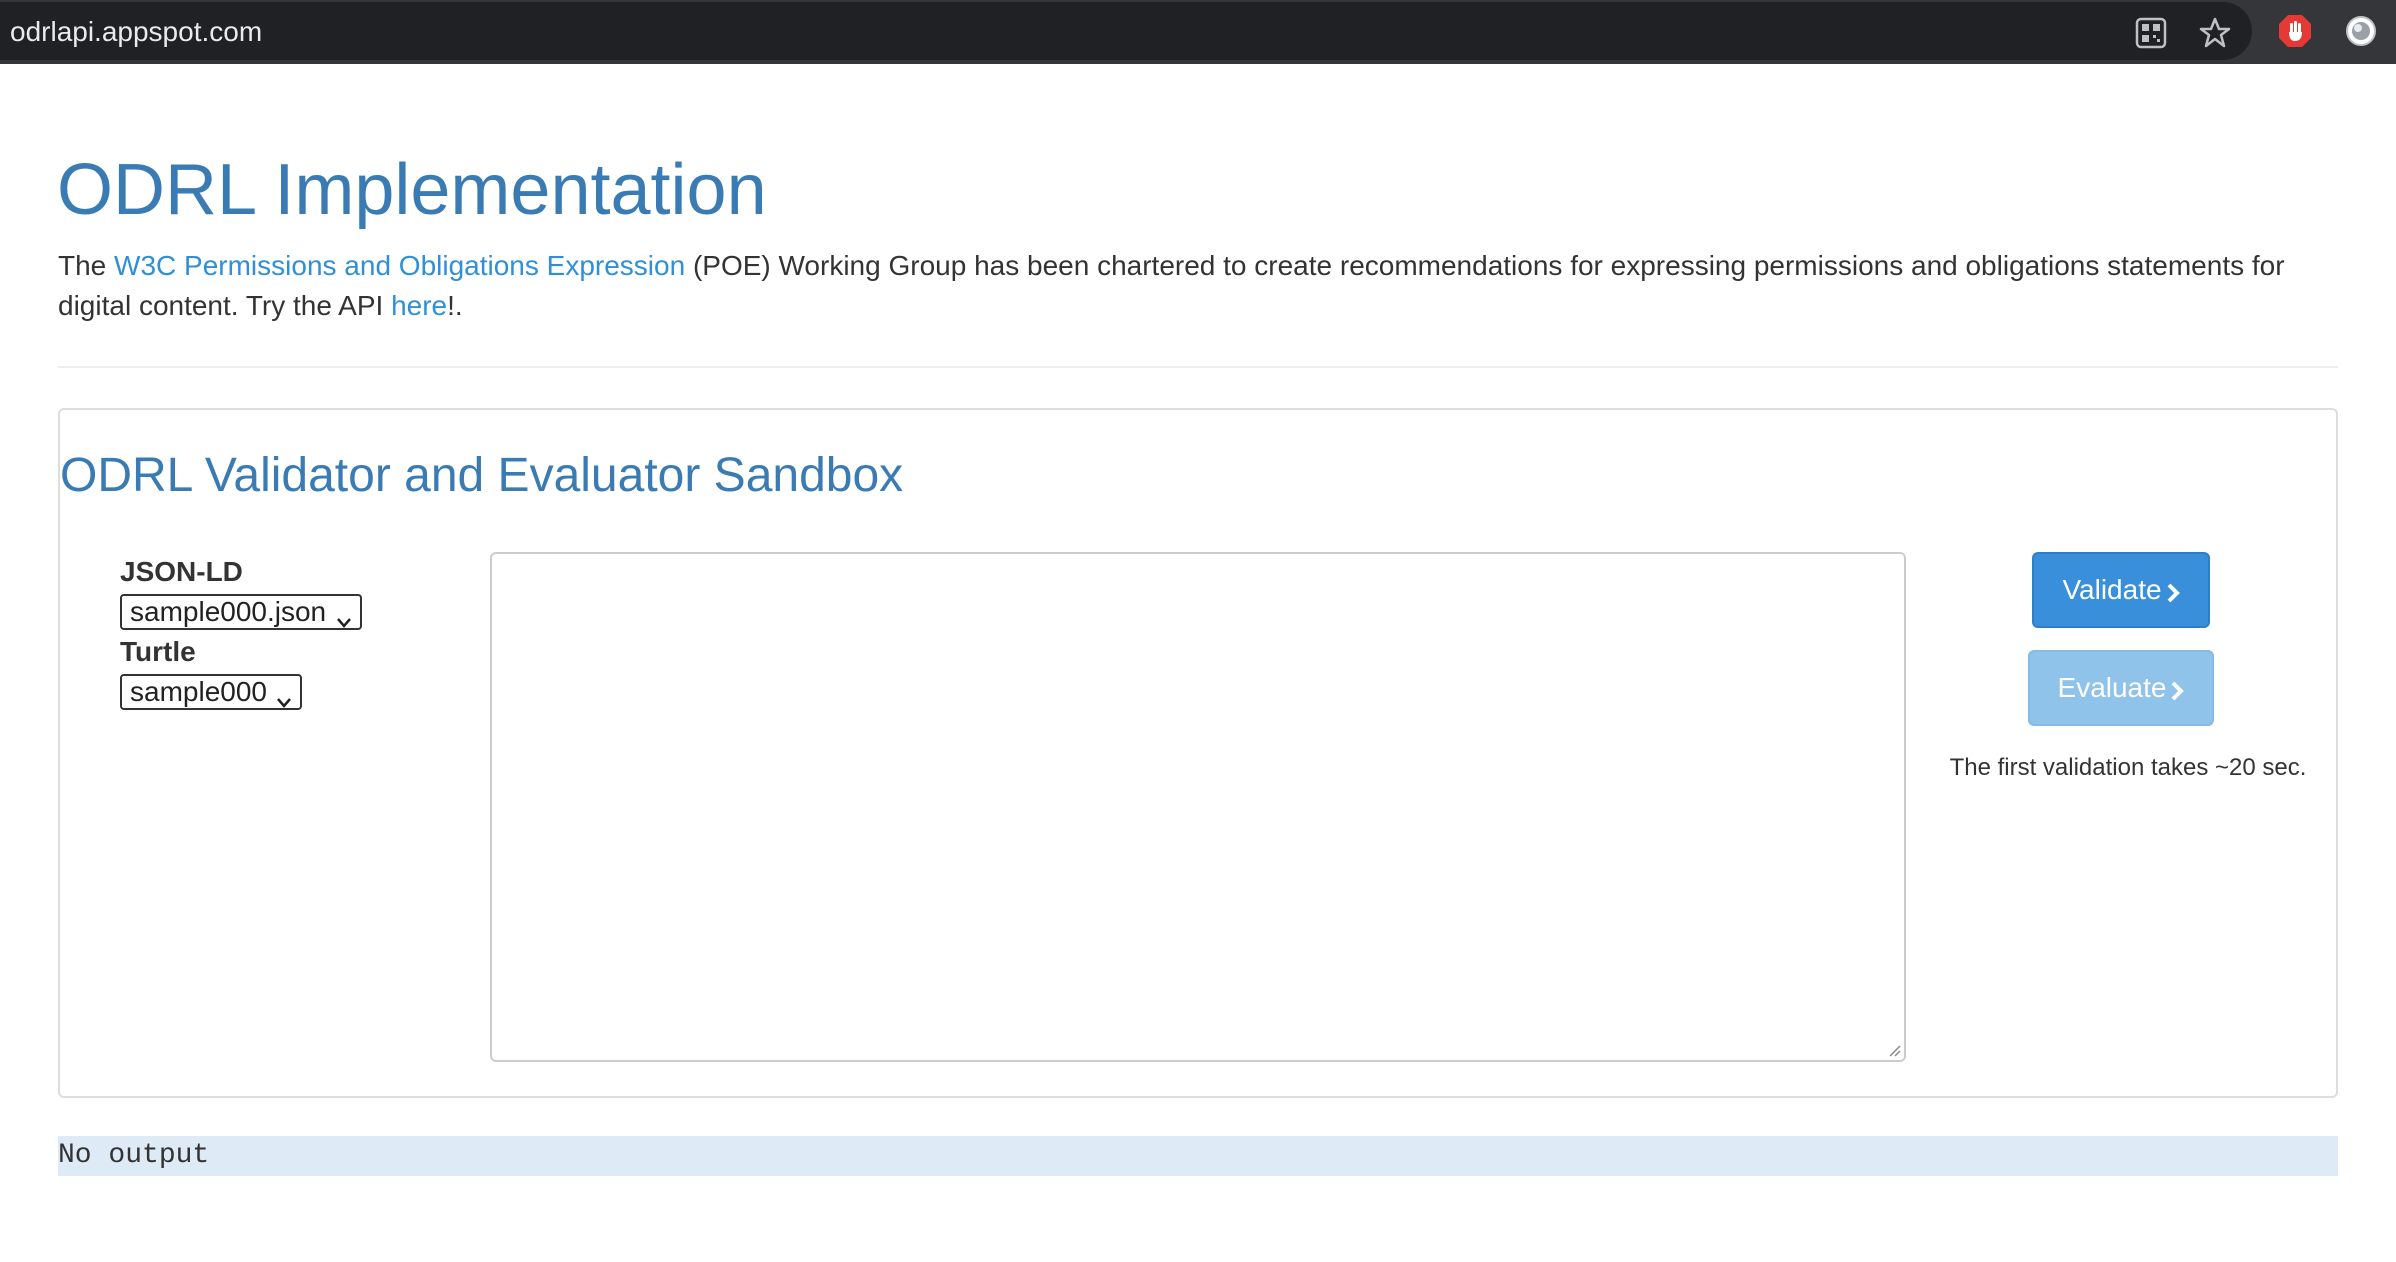  Describe the element at coordinates (1198, 367) in the screenshot. I see `divider` at that location.